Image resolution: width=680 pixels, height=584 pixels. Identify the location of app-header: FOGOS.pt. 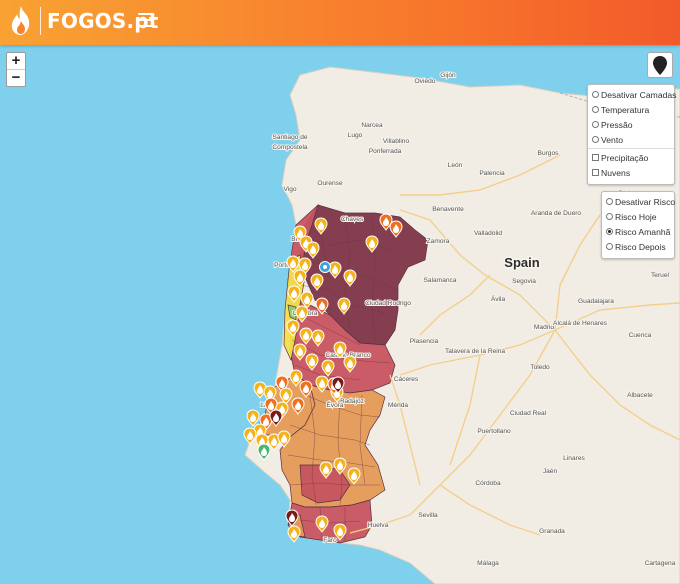
(340, 22).